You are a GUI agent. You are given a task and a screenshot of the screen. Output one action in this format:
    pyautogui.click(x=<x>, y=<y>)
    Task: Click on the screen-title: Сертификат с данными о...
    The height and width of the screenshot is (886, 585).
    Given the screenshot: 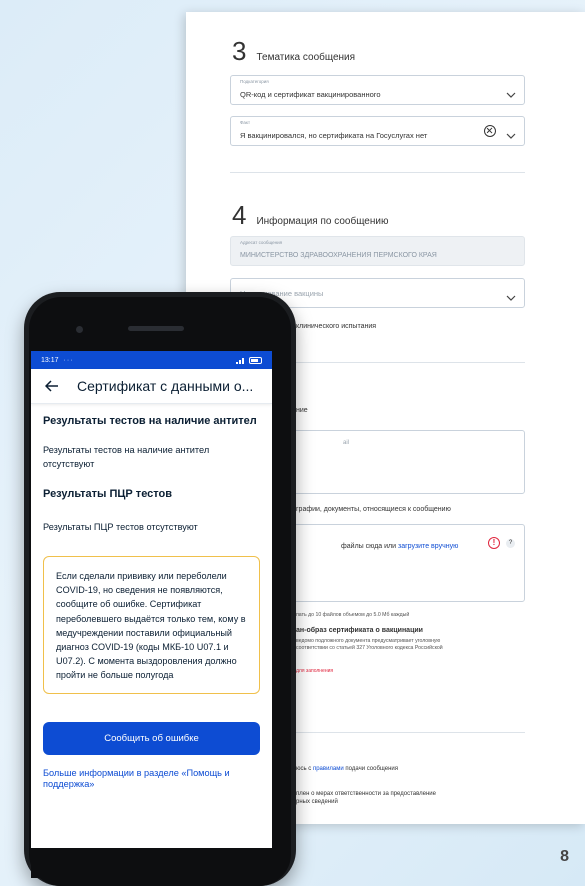 What is the action you would take?
    pyautogui.click(x=165, y=386)
    